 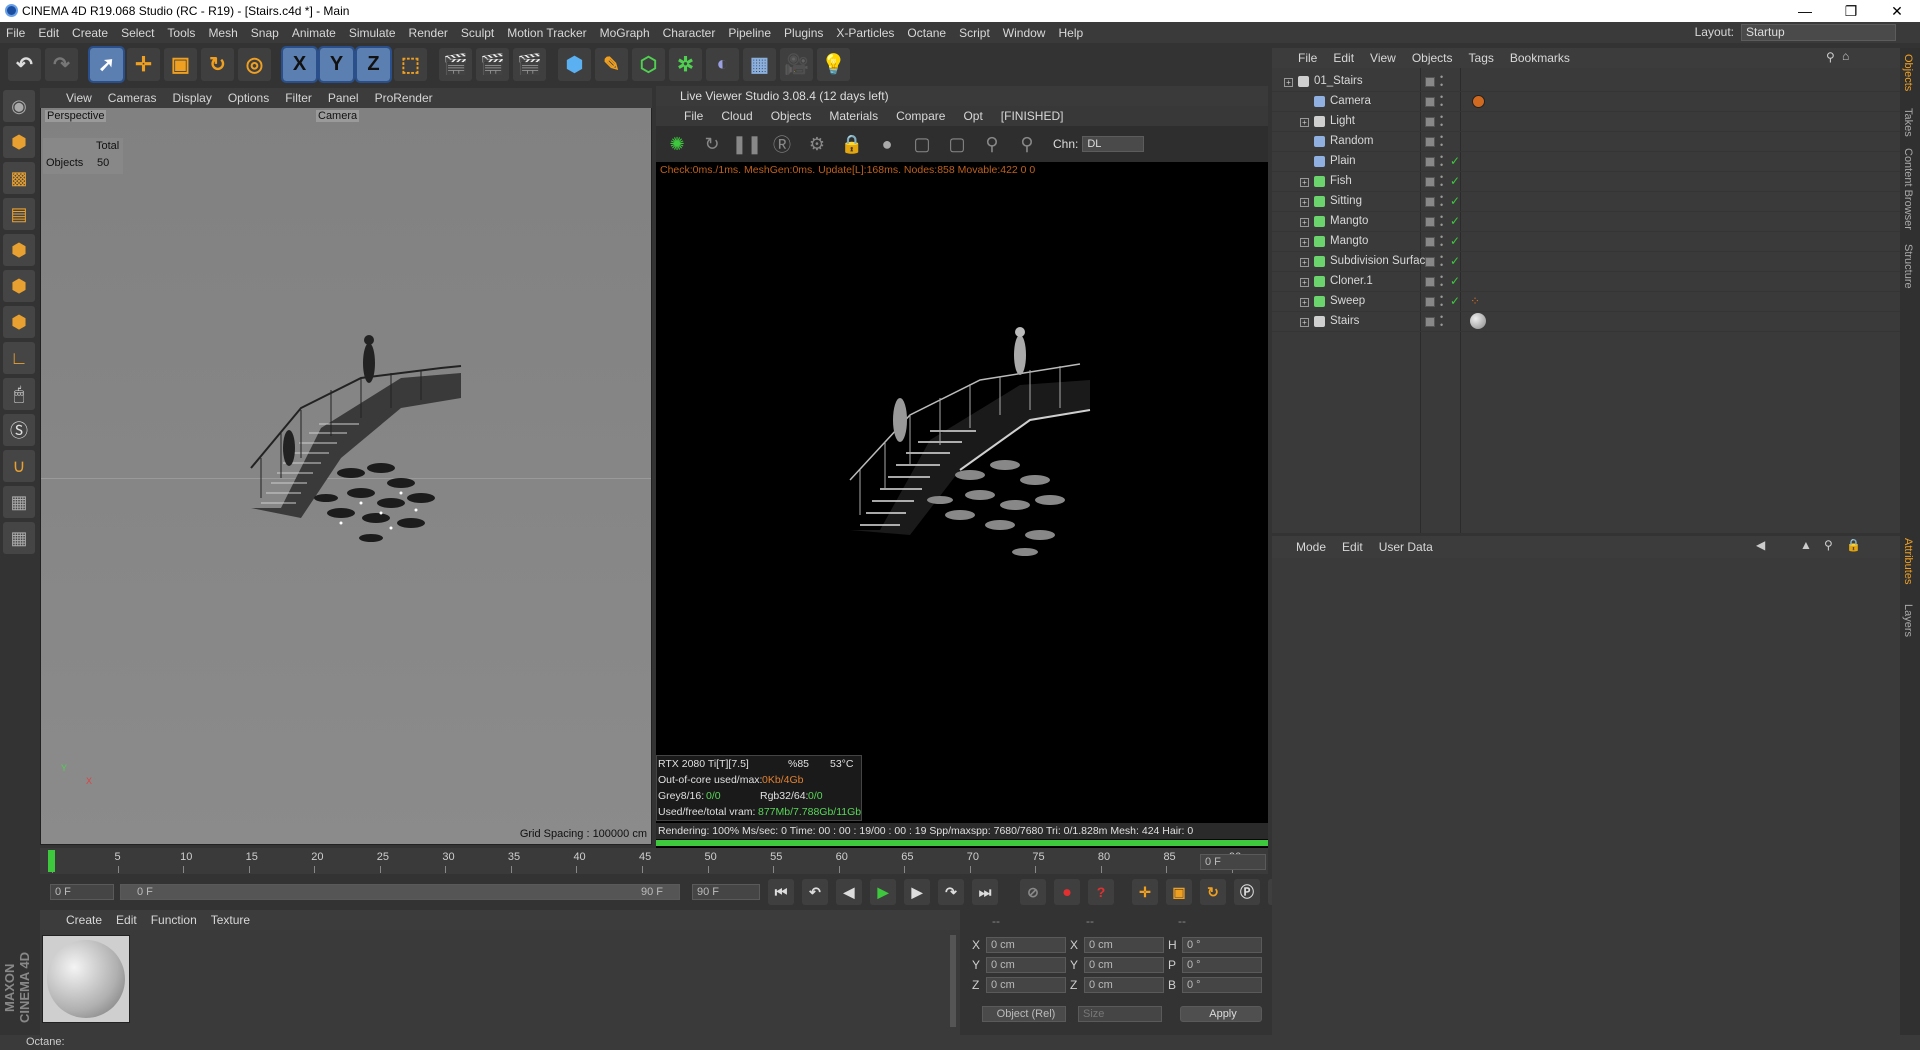 I want to click on coord-z-position: 0 cm, so click(x=1026, y=985).